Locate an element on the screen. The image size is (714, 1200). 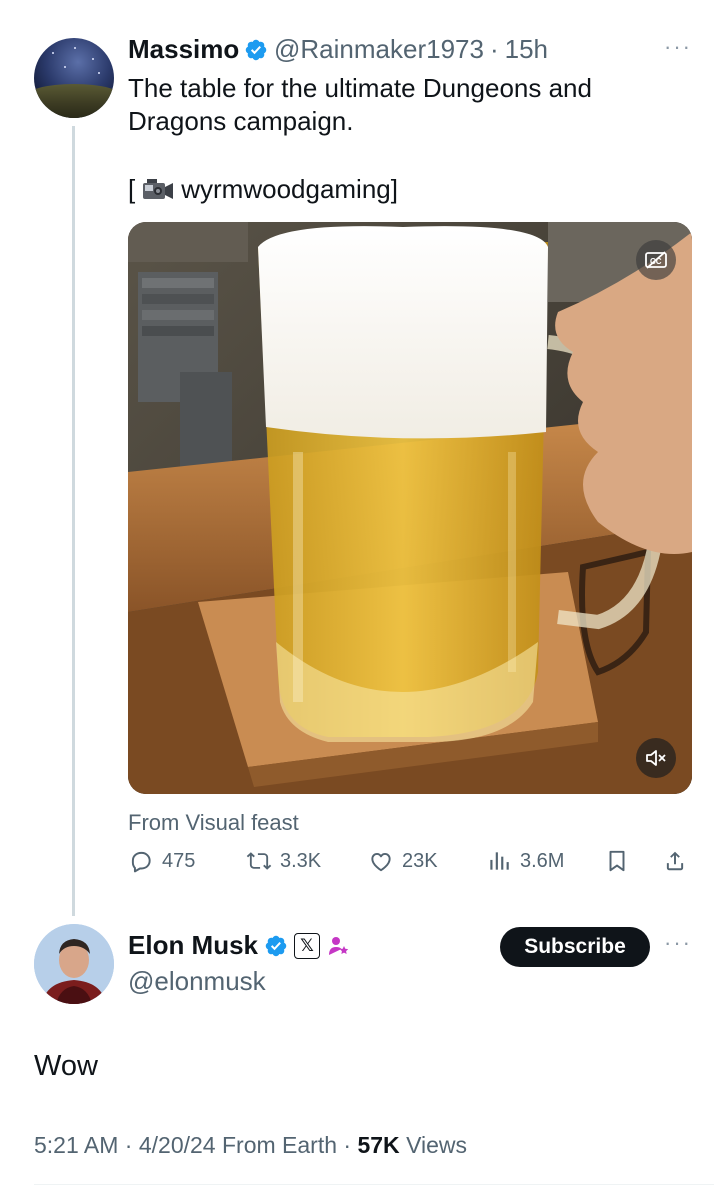
avatar-portrait is located at coordinates (74, 964).